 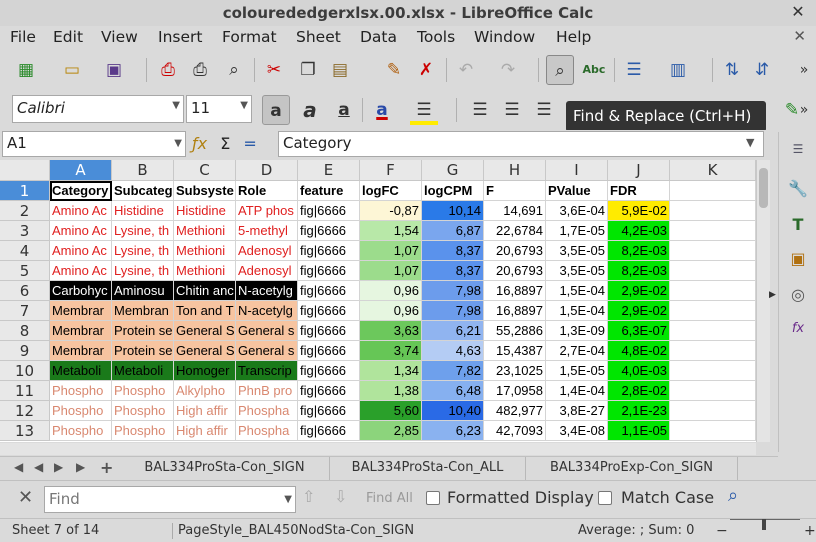 What do you see at coordinates (577, 331) in the screenshot?
I see `data-cell: 1,3E-09` at bounding box center [577, 331].